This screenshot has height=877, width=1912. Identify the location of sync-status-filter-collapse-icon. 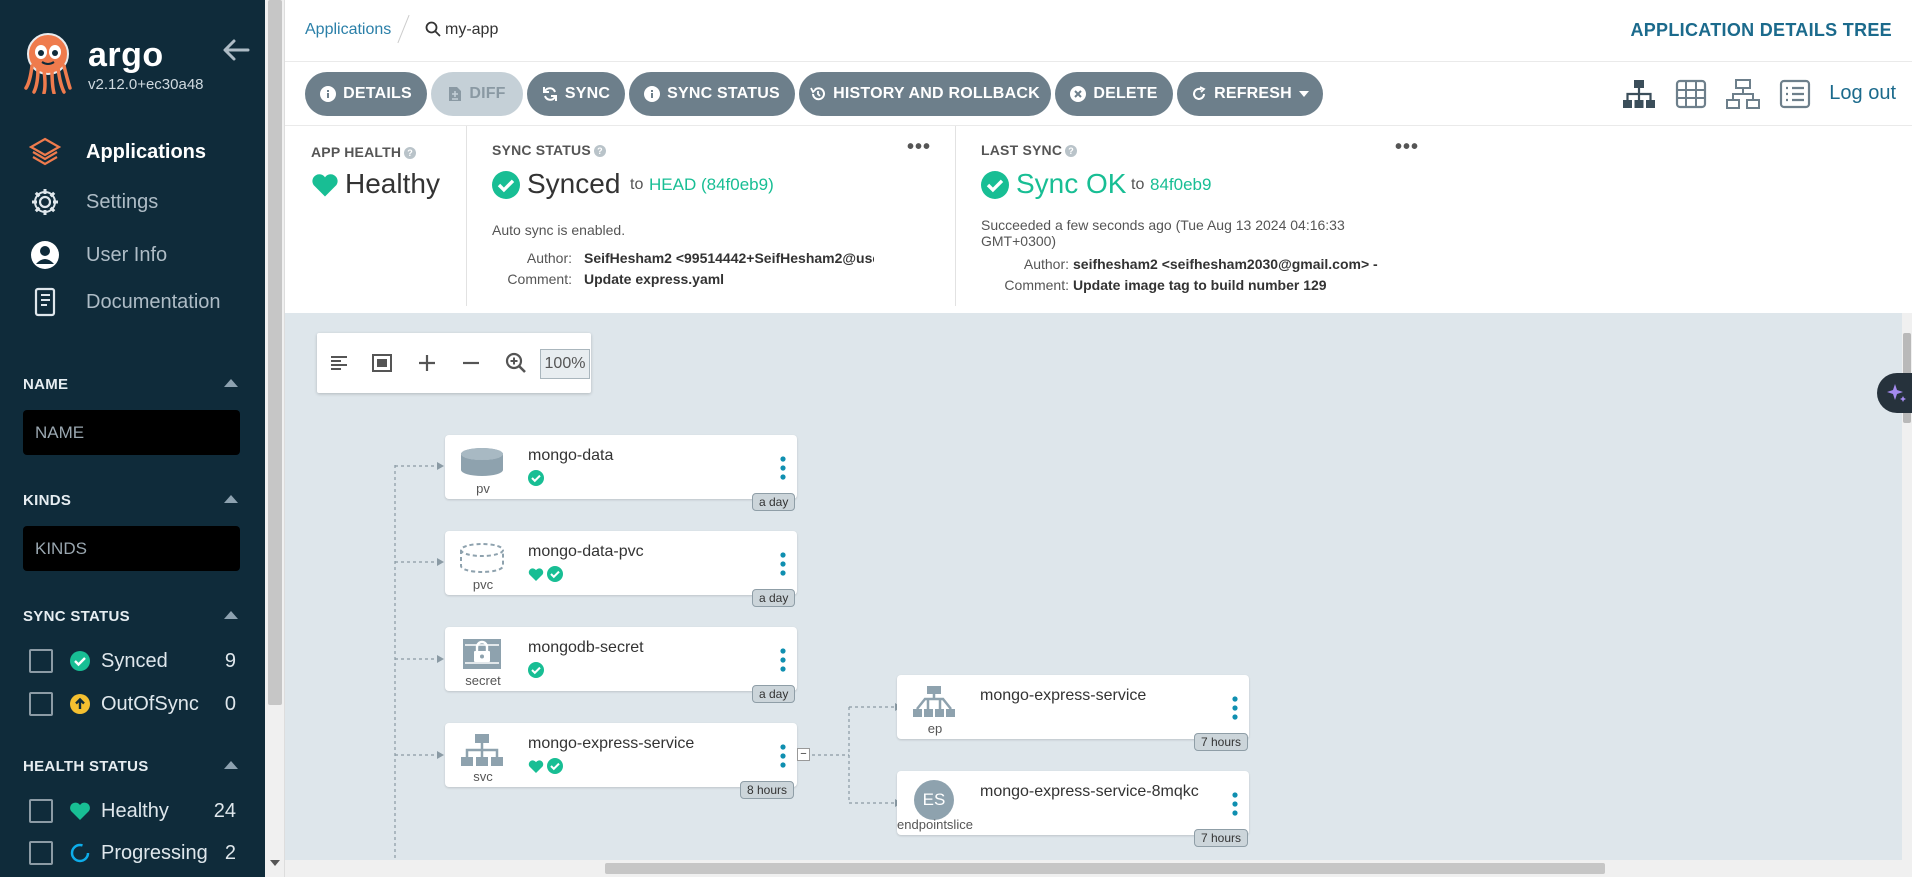
(231, 615).